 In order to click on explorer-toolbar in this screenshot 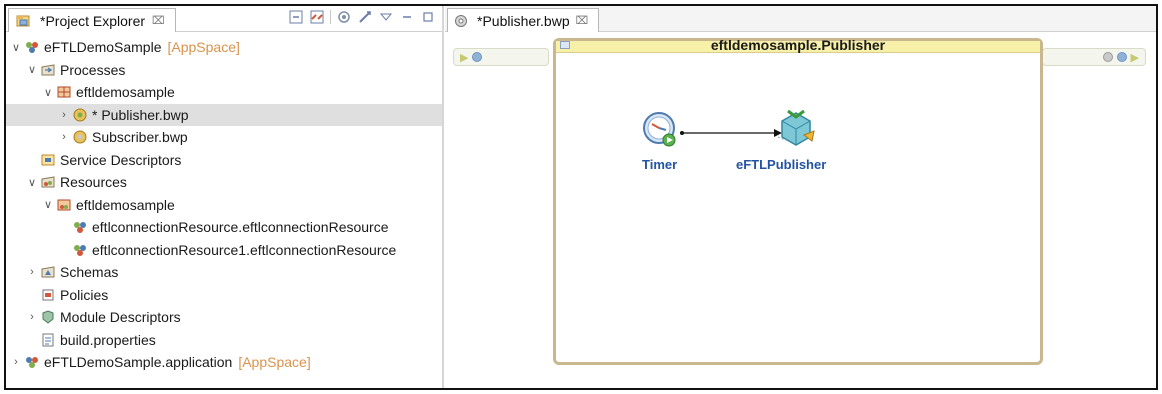, I will do `click(362, 17)`.